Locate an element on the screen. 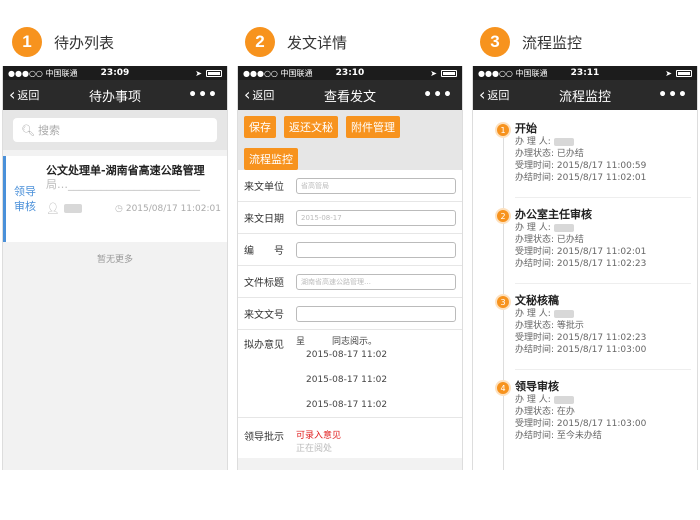 This screenshot has height=520, width=700. step-label: 待办列表 is located at coordinates (84, 42).